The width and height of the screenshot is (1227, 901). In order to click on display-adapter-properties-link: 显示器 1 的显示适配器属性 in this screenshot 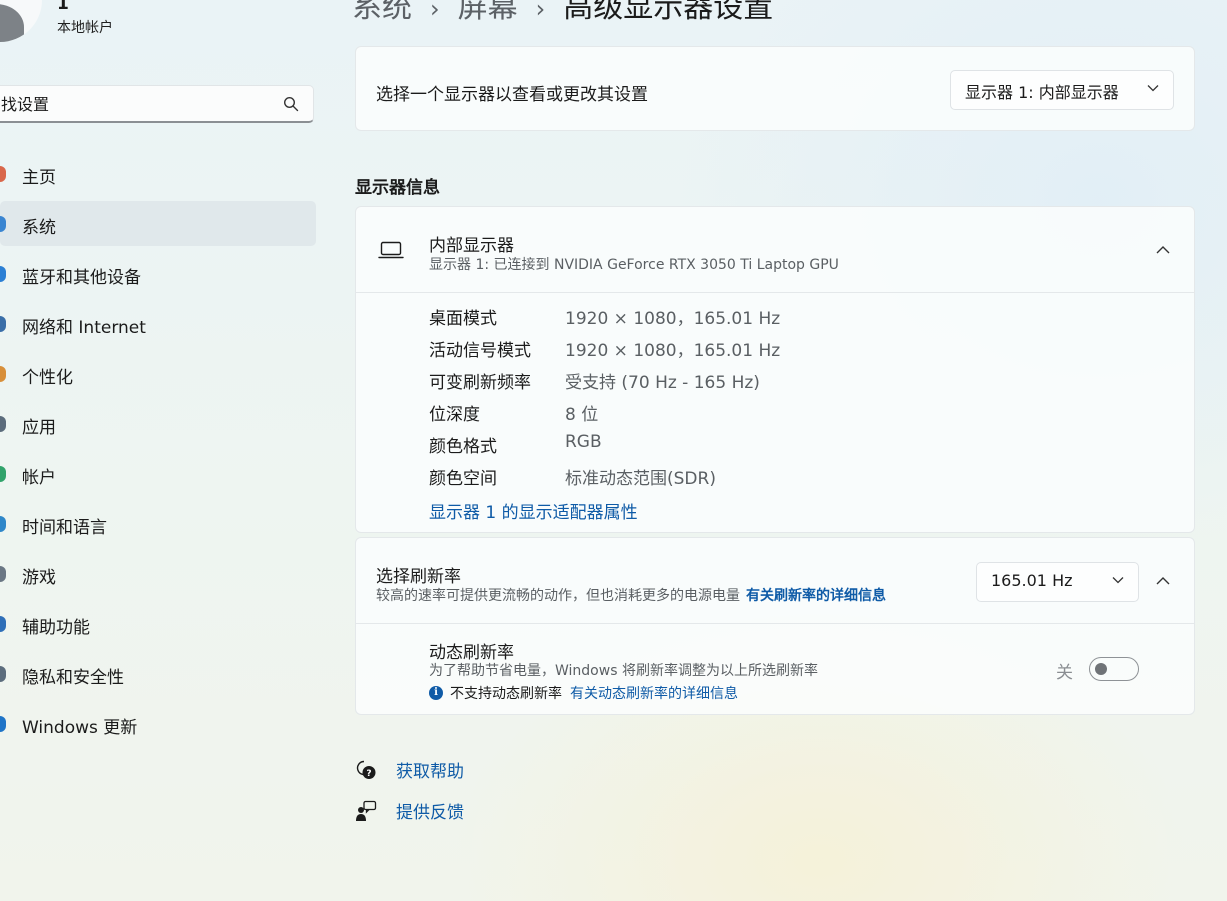, I will do `click(533, 510)`.